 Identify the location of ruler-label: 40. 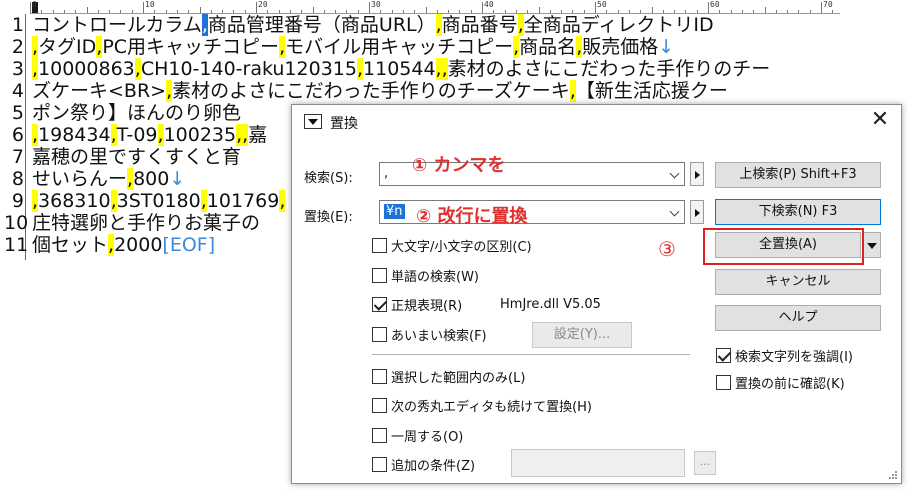
(489, 4).